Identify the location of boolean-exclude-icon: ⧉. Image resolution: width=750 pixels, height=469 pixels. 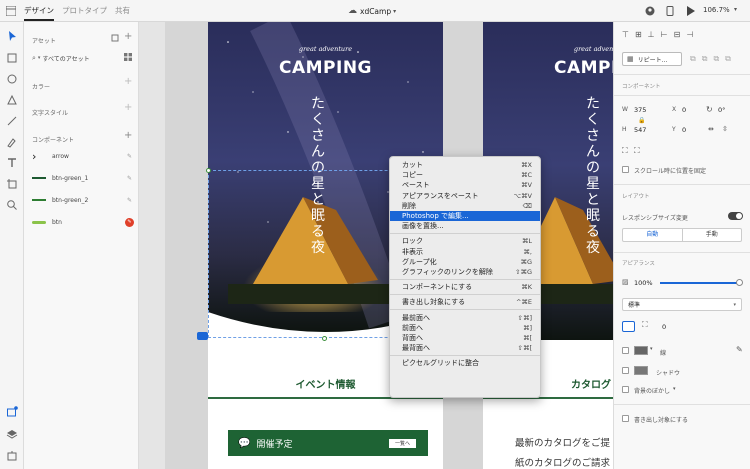
(728, 59).